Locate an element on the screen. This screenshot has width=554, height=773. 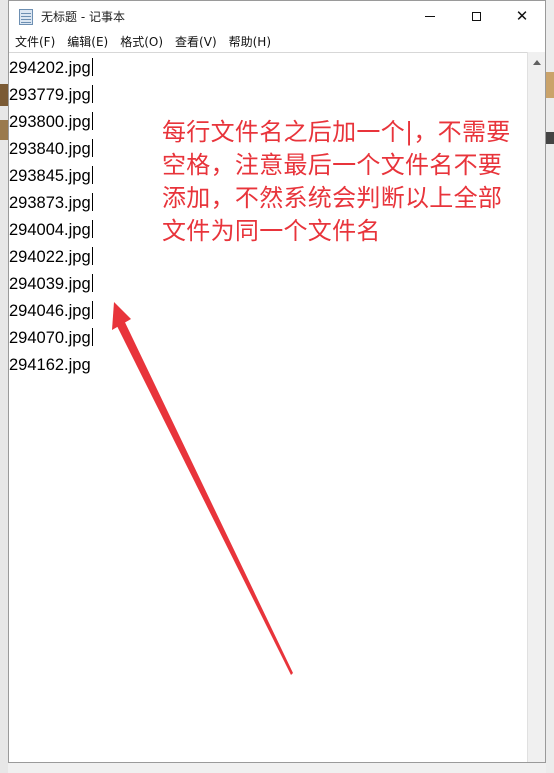
menu-view: 查看(V) is located at coordinates (196, 42).